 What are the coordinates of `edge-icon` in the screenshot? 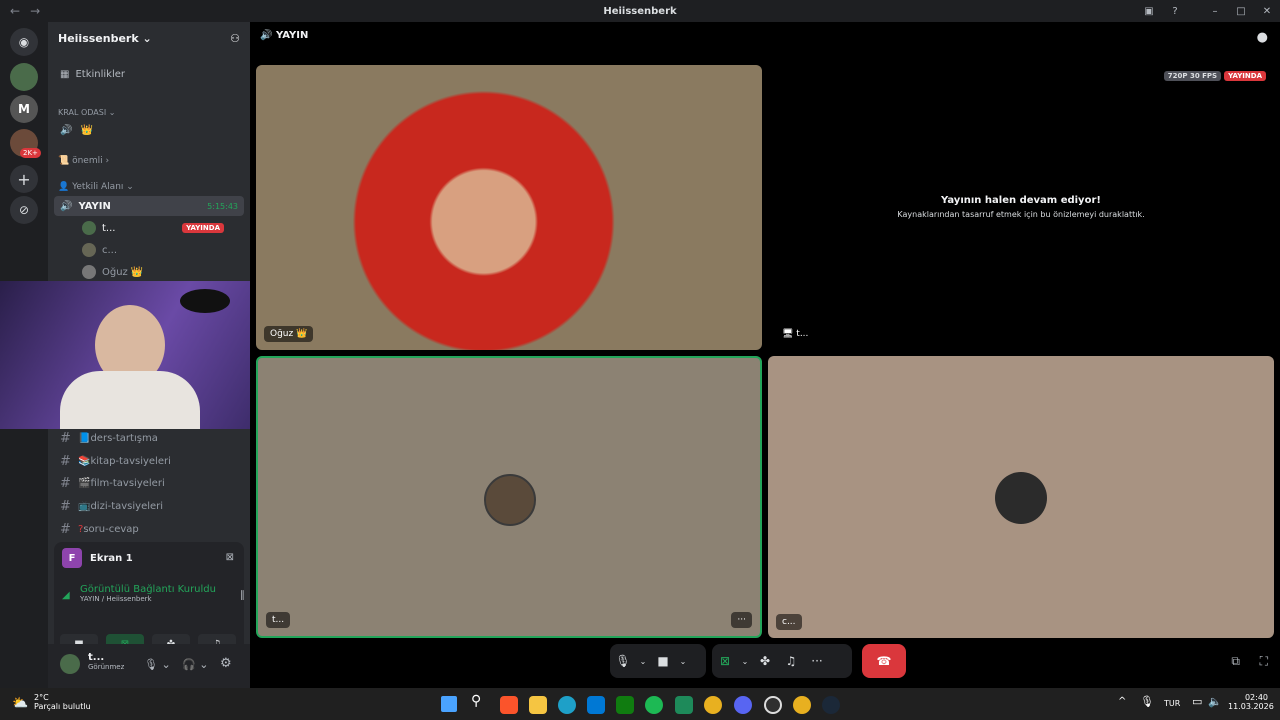 It's located at (567, 705).